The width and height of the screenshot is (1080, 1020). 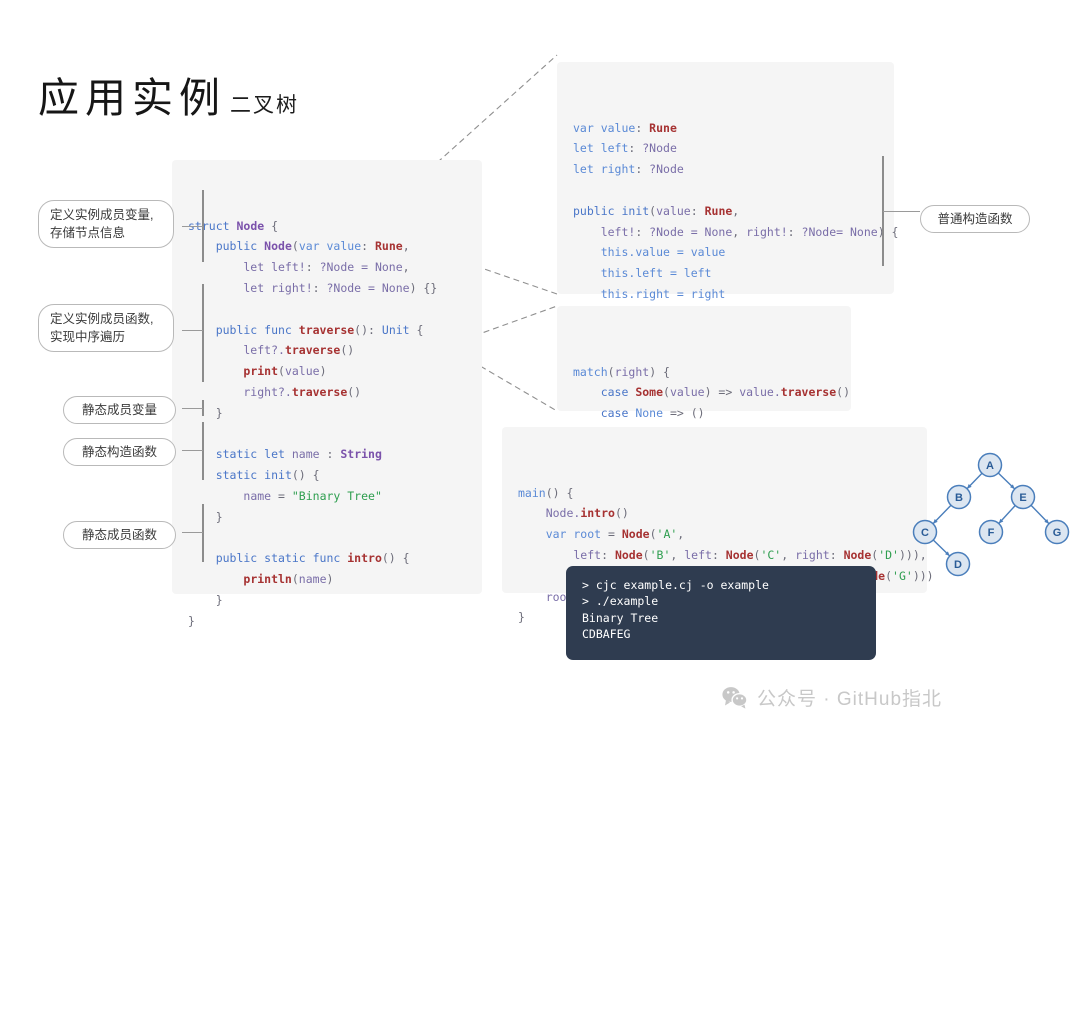 I want to click on code-line: let right: ?Node, so click(x=725, y=169).